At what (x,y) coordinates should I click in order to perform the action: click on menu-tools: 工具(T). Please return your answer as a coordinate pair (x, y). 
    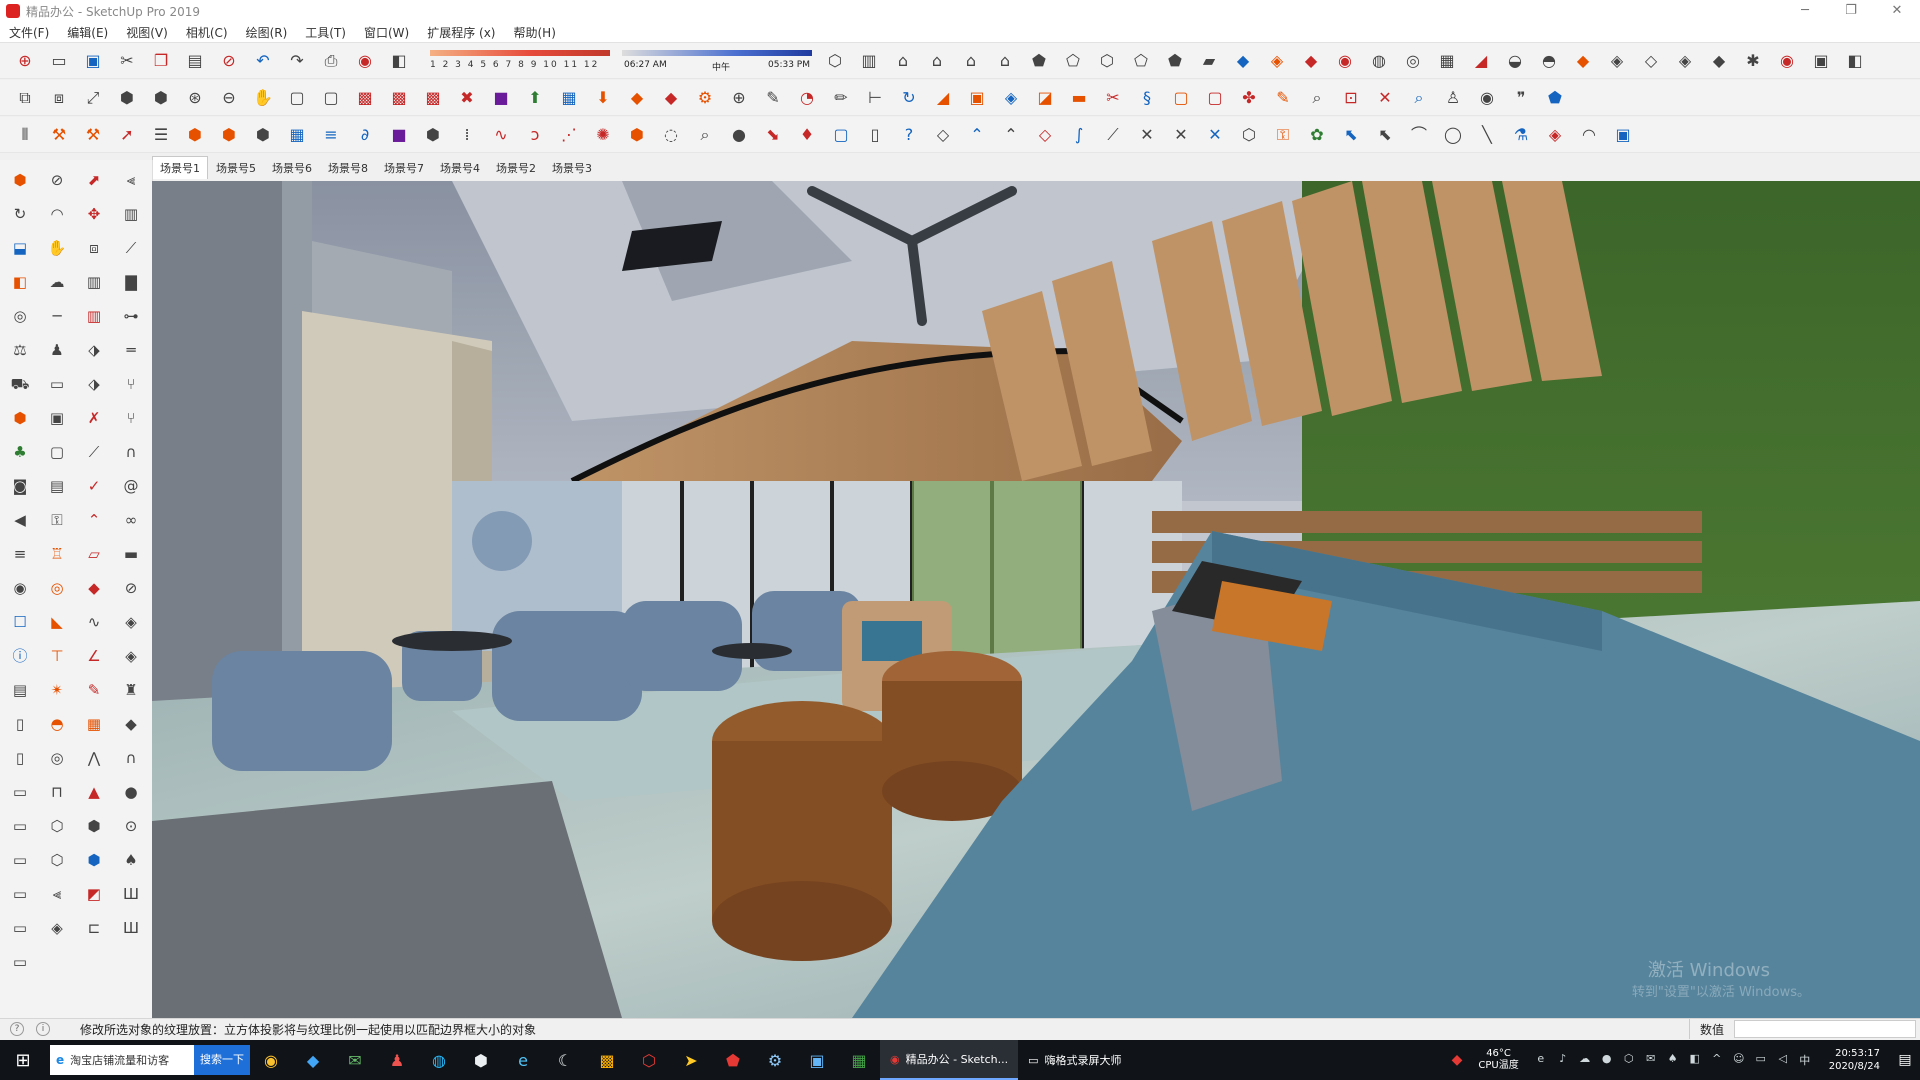
    Looking at the image, I should click on (325, 32).